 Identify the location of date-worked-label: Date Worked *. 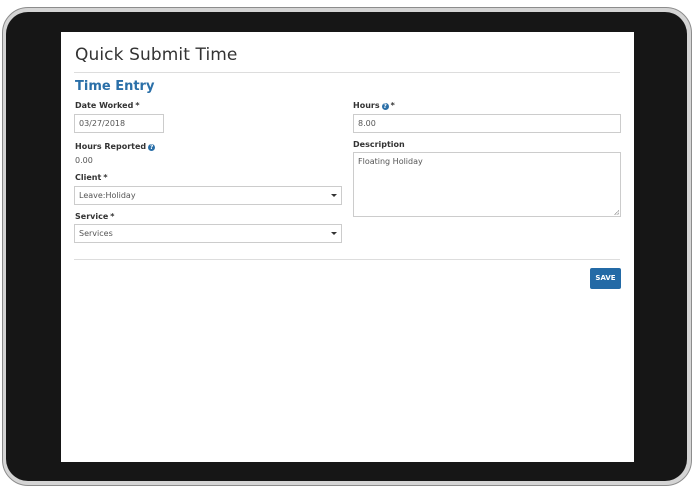
(107, 105).